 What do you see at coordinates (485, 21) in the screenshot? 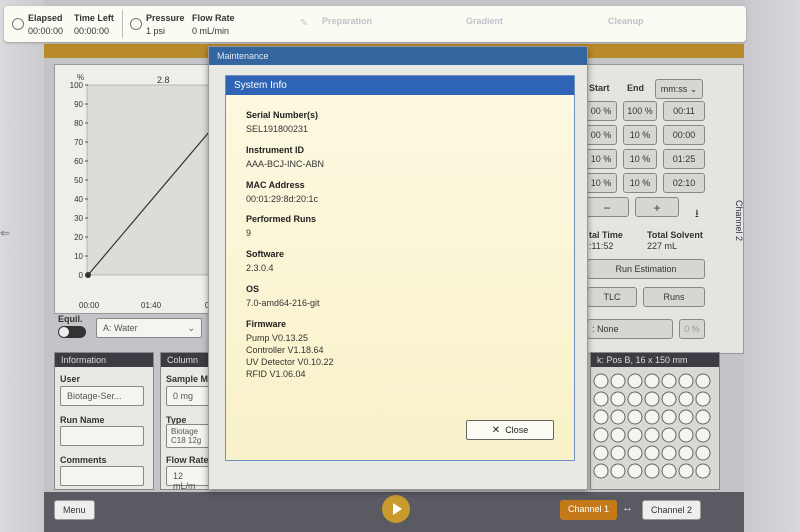
I see `step-gradient: Gradient` at bounding box center [485, 21].